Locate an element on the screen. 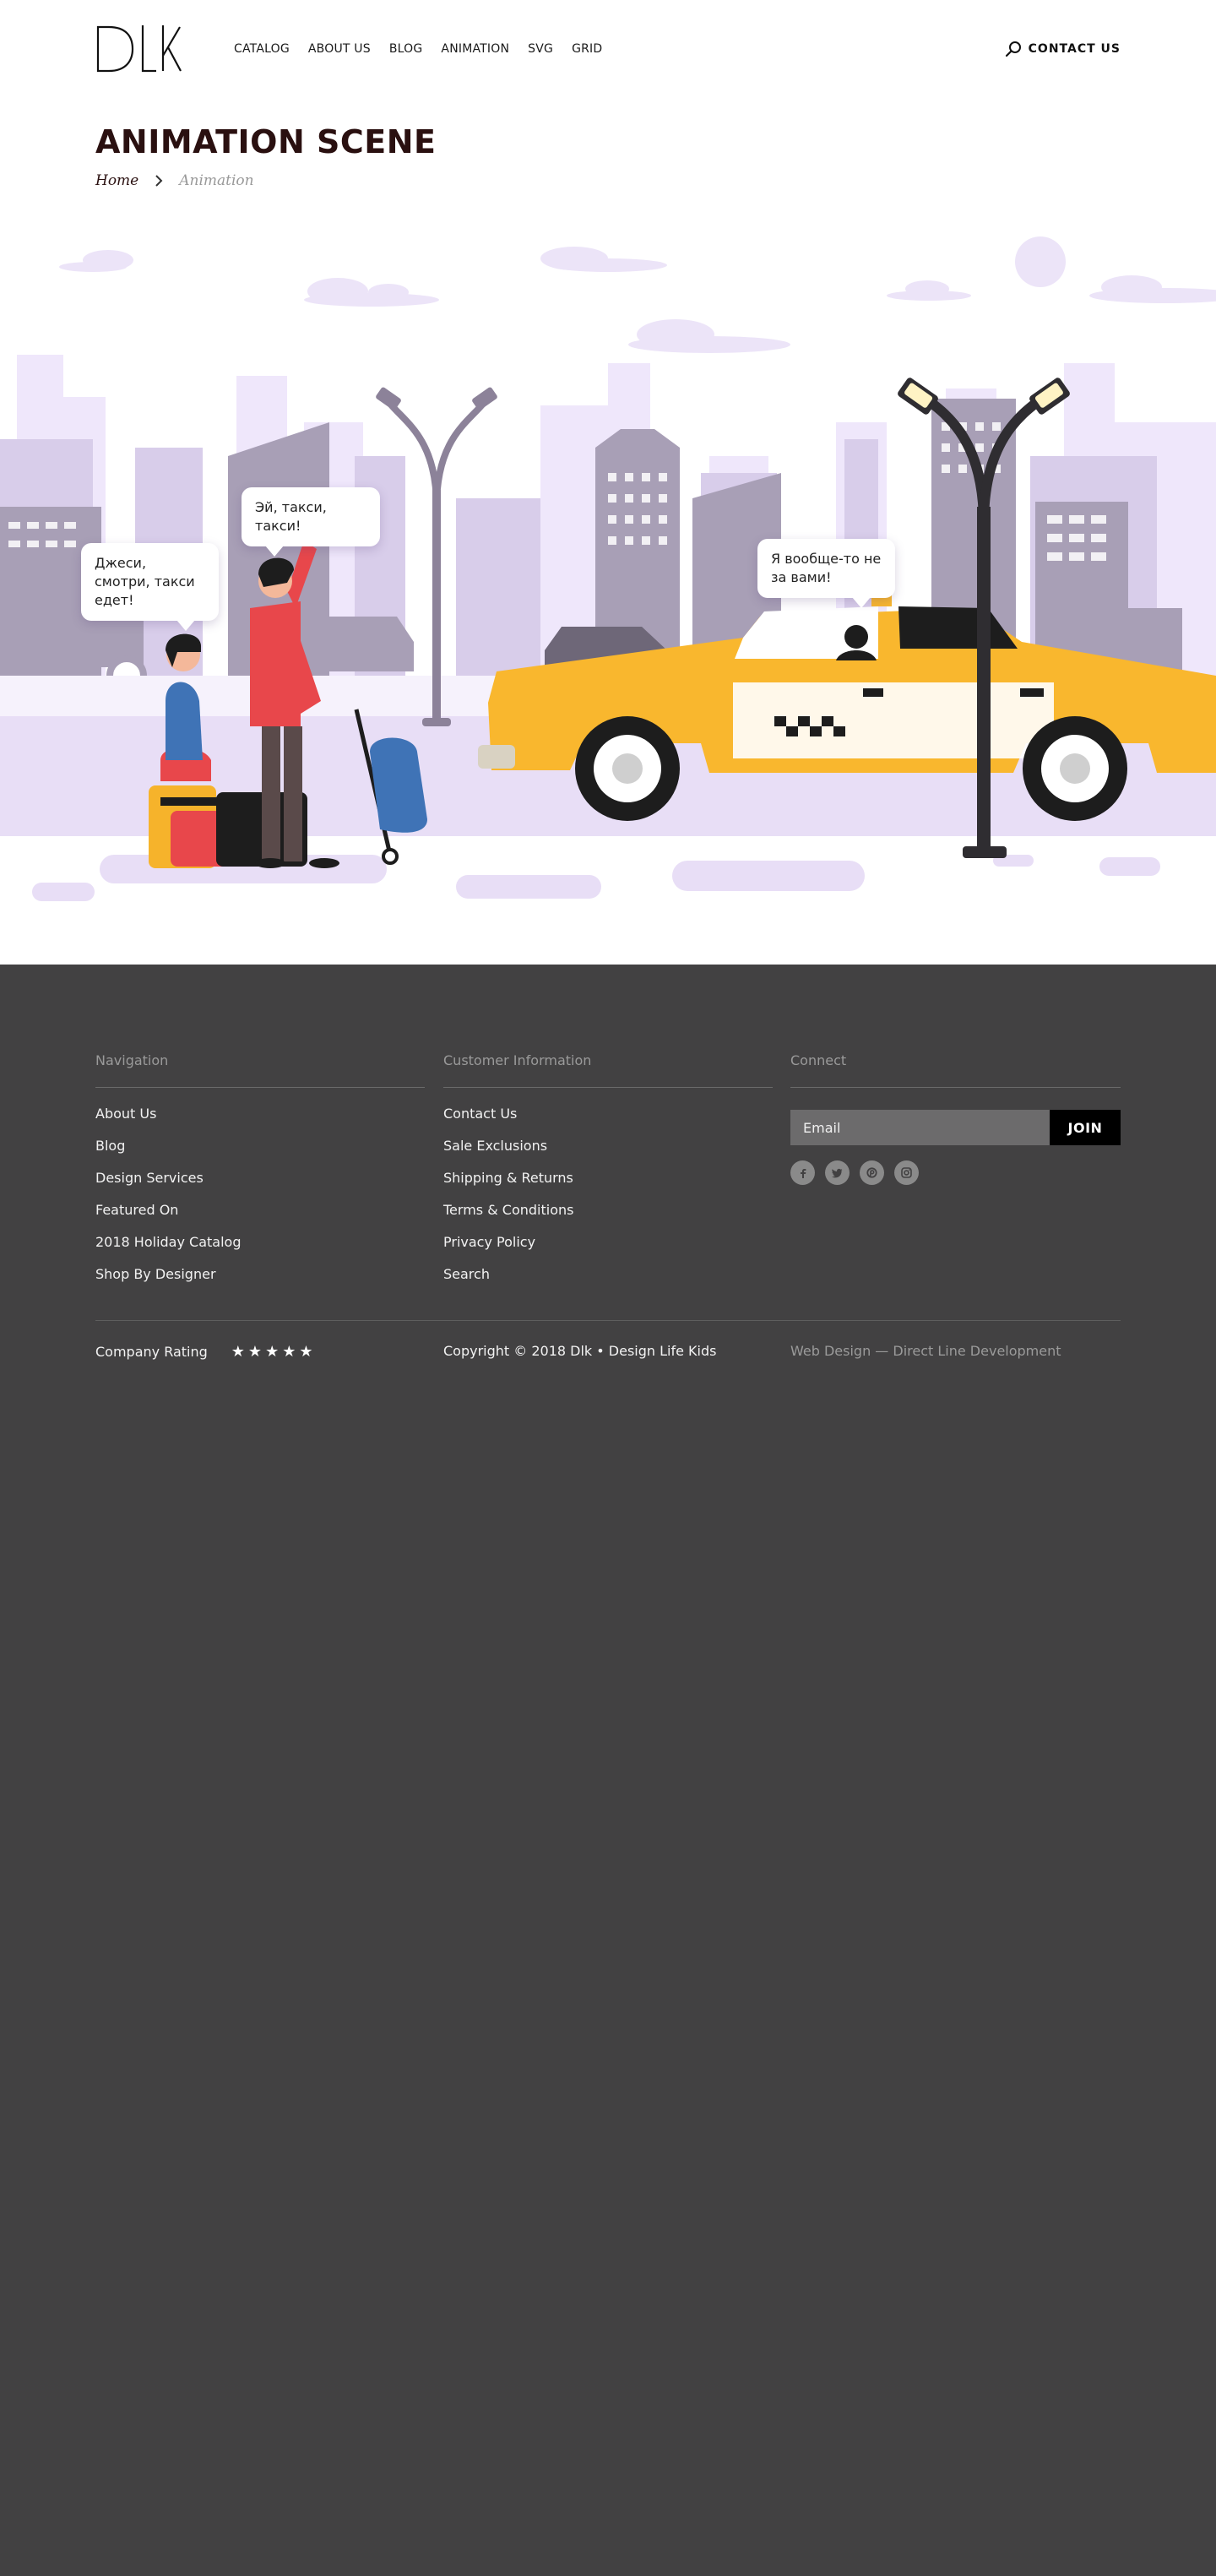 The image size is (1216, 2576). nav-animation: ANIMATION is located at coordinates (475, 49).